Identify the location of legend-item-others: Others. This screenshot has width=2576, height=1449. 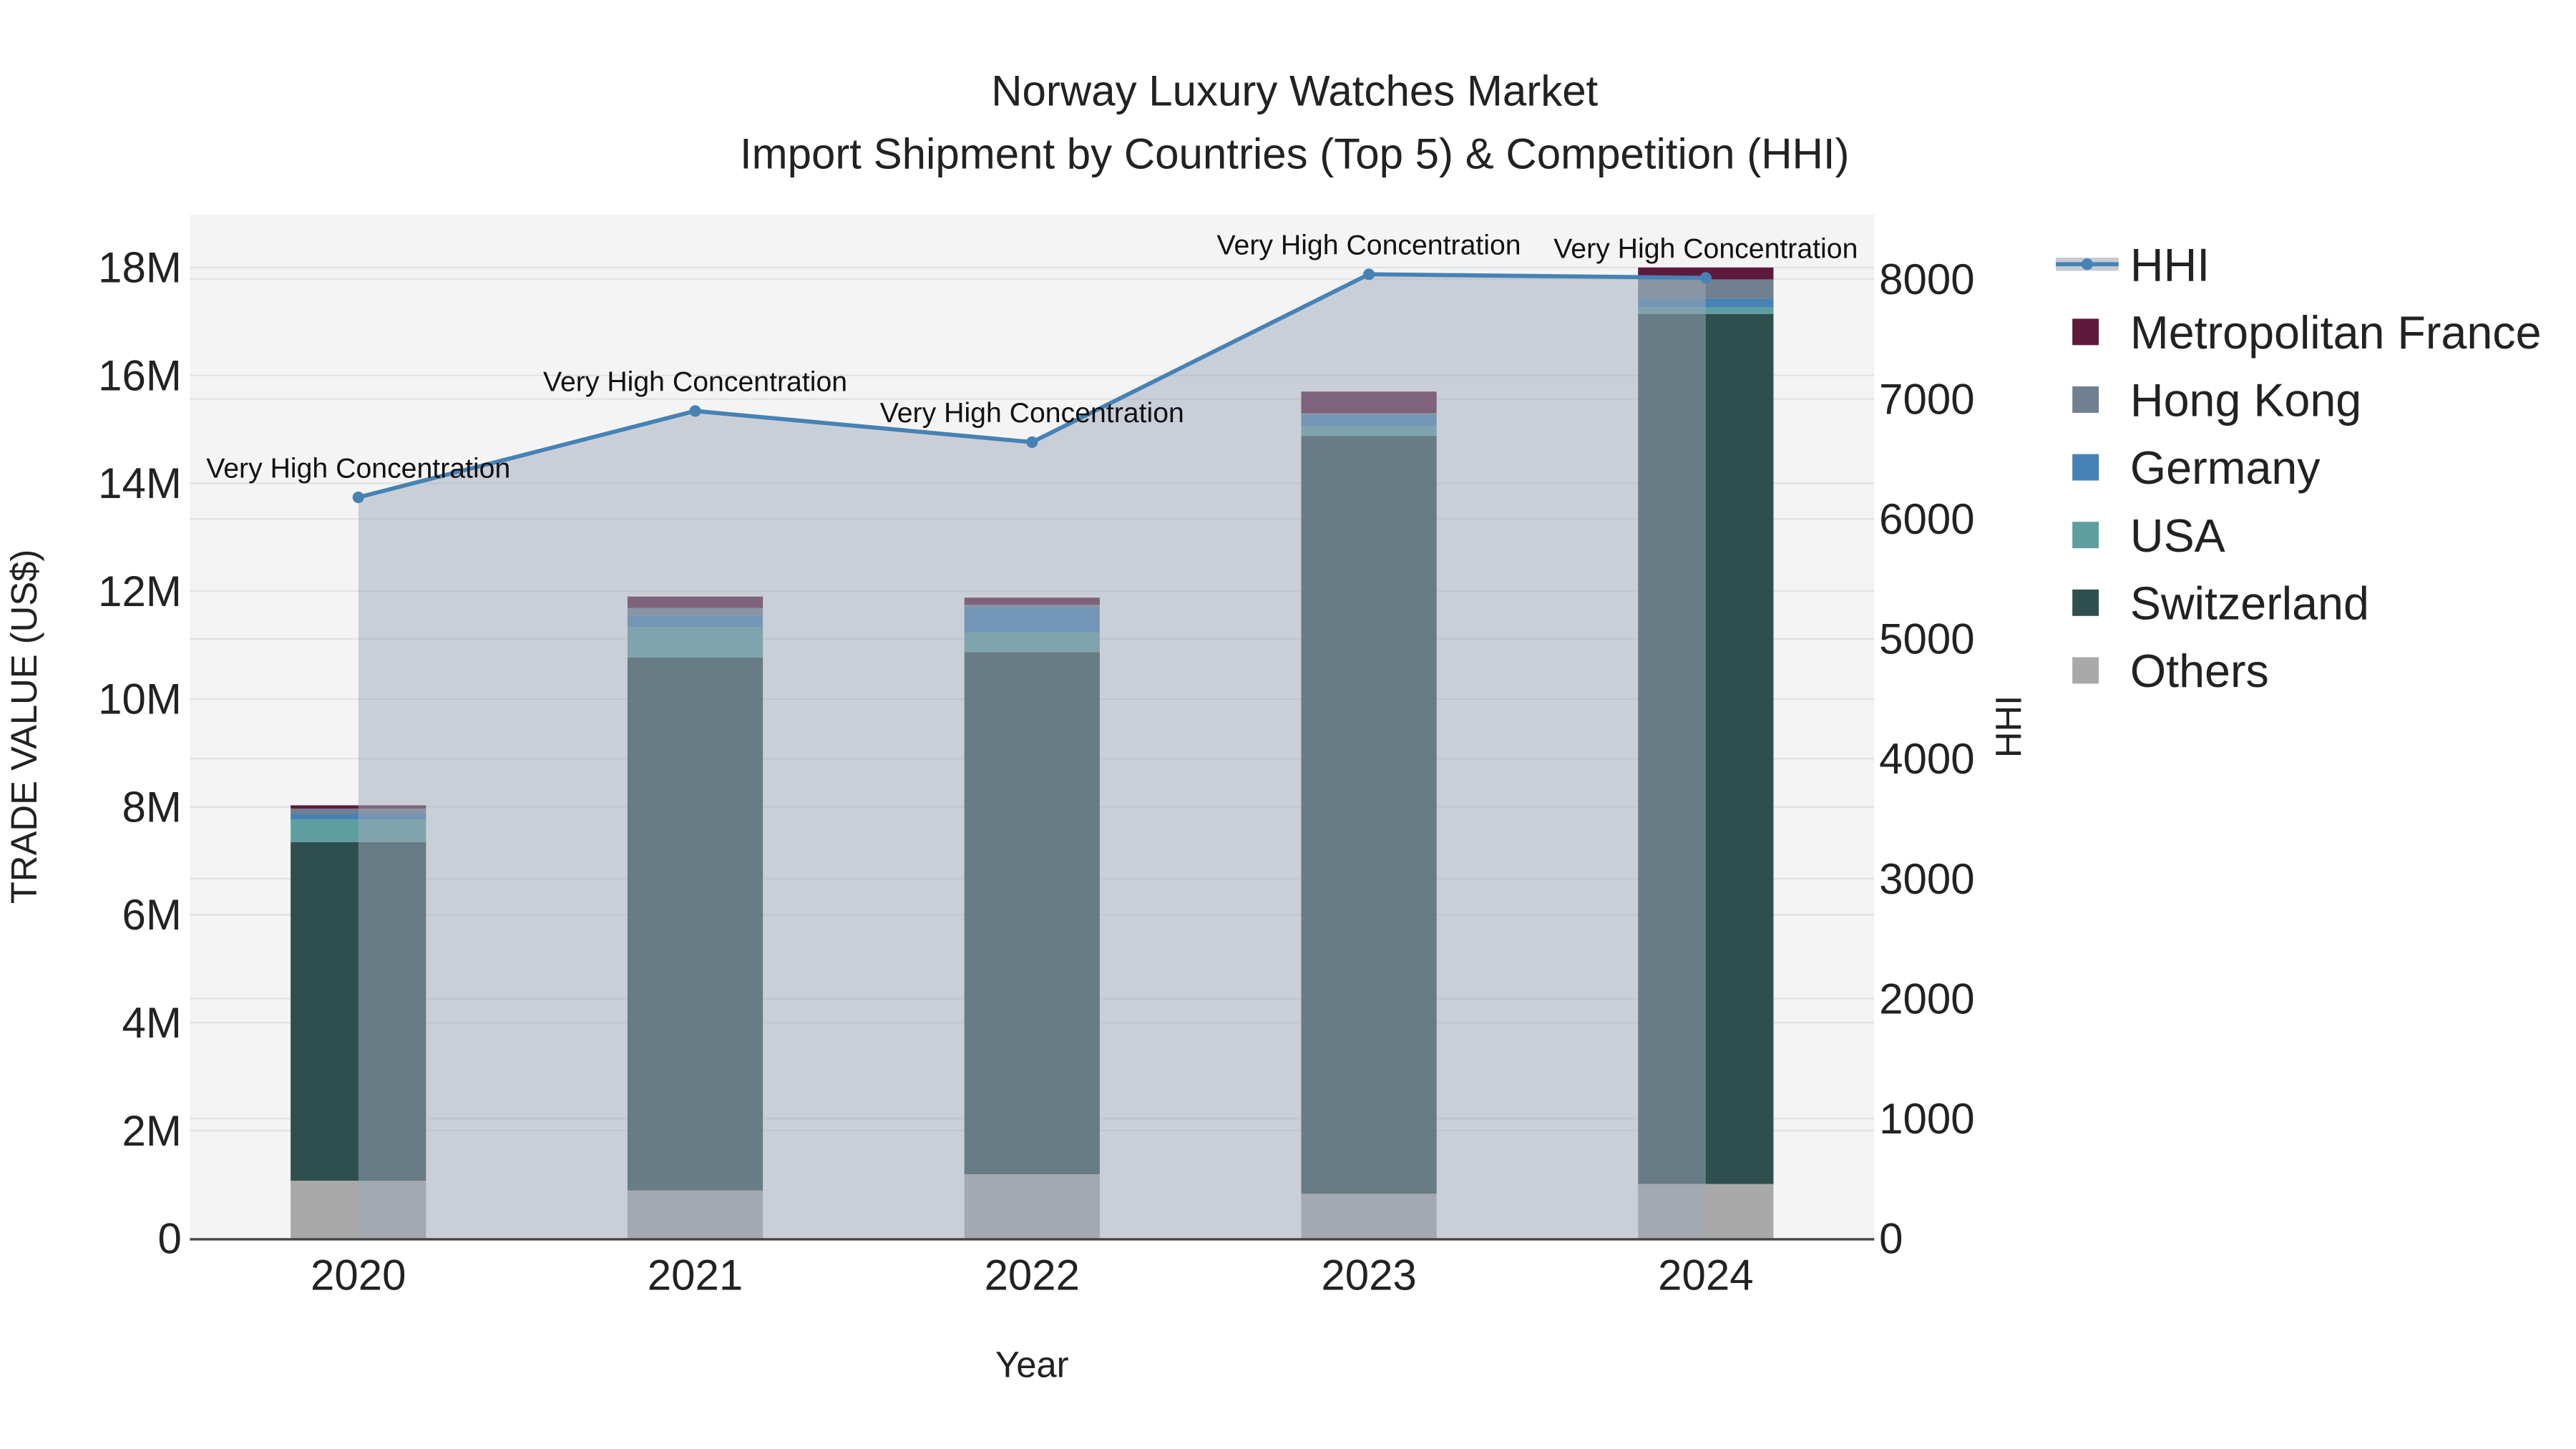
(2199, 671).